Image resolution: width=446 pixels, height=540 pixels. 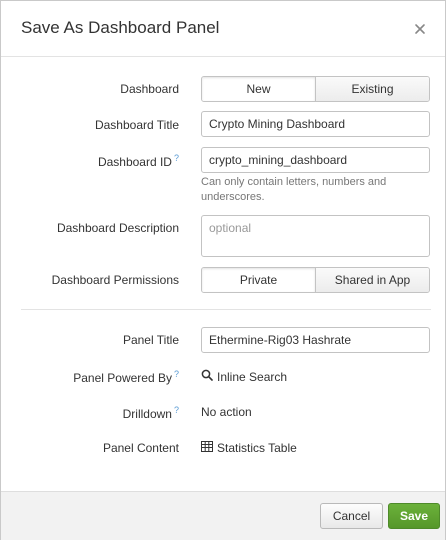 What do you see at coordinates (117, 228) in the screenshot?
I see `dashboard-description-label: Dashboard Description` at bounding box center [117, 228].